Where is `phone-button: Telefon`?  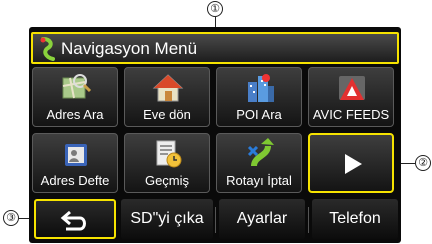 phone-button: Telefon is located at coordinates (355, 219).